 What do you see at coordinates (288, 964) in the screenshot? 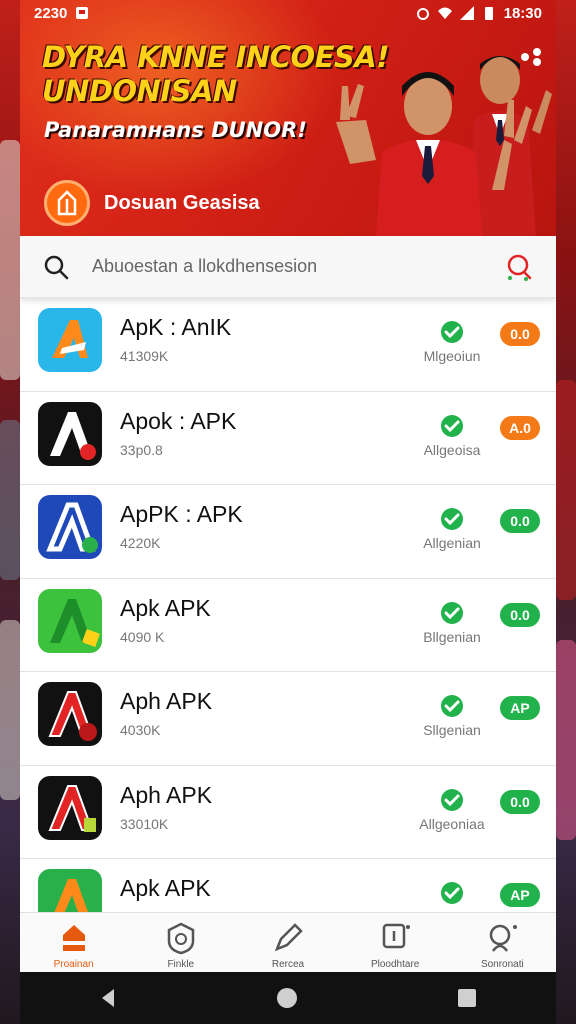
I see `nav-item-label: Rercea` at bounding box center [288, 964].